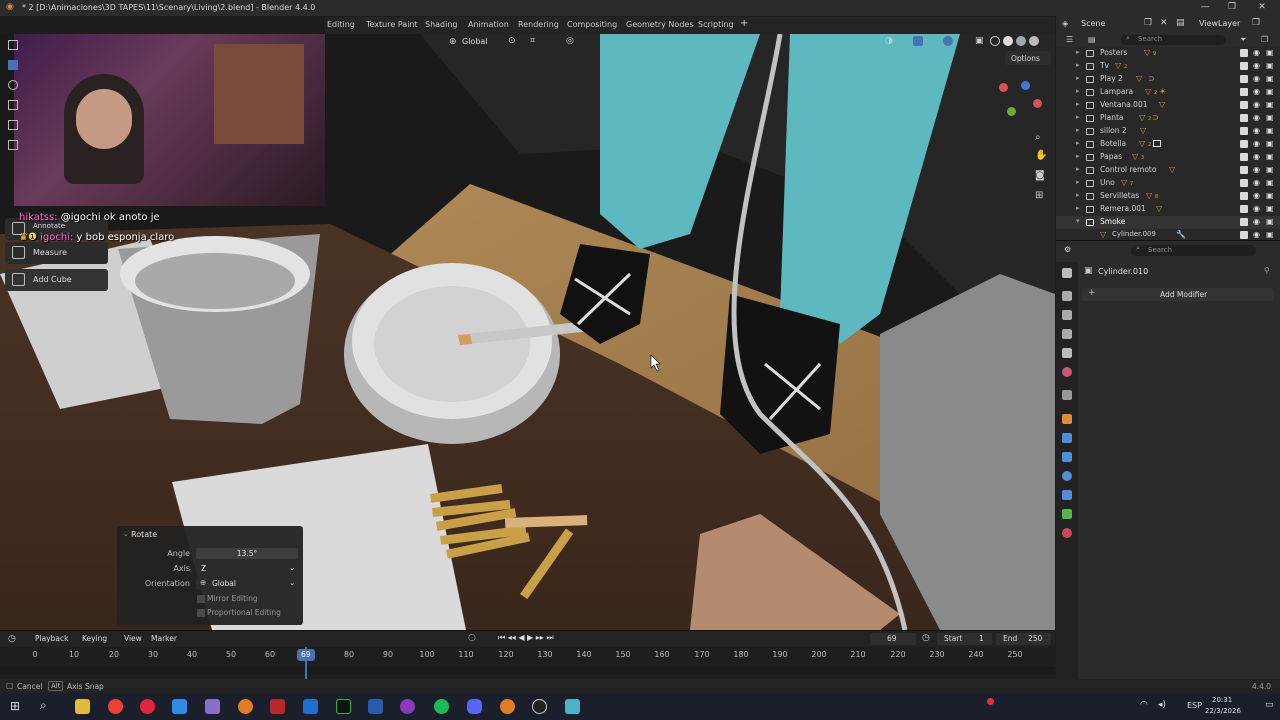 Image resolution: width=1280 pixels, height=720 pixels. I want to click on view-menu: View, so click(133, 638).